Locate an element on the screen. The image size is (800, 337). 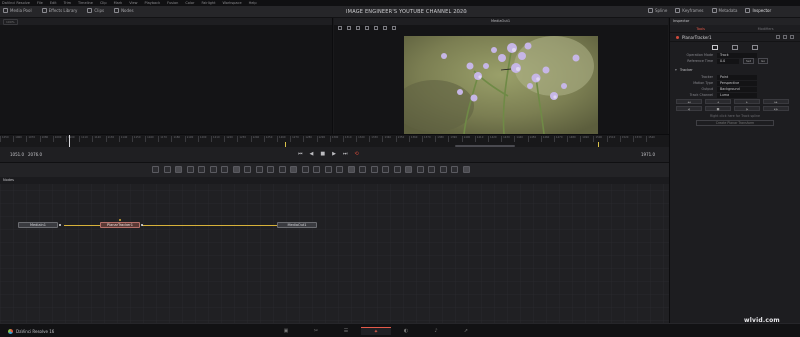
node-media-in: MediaIn1 is located at coordinates (38, 225).